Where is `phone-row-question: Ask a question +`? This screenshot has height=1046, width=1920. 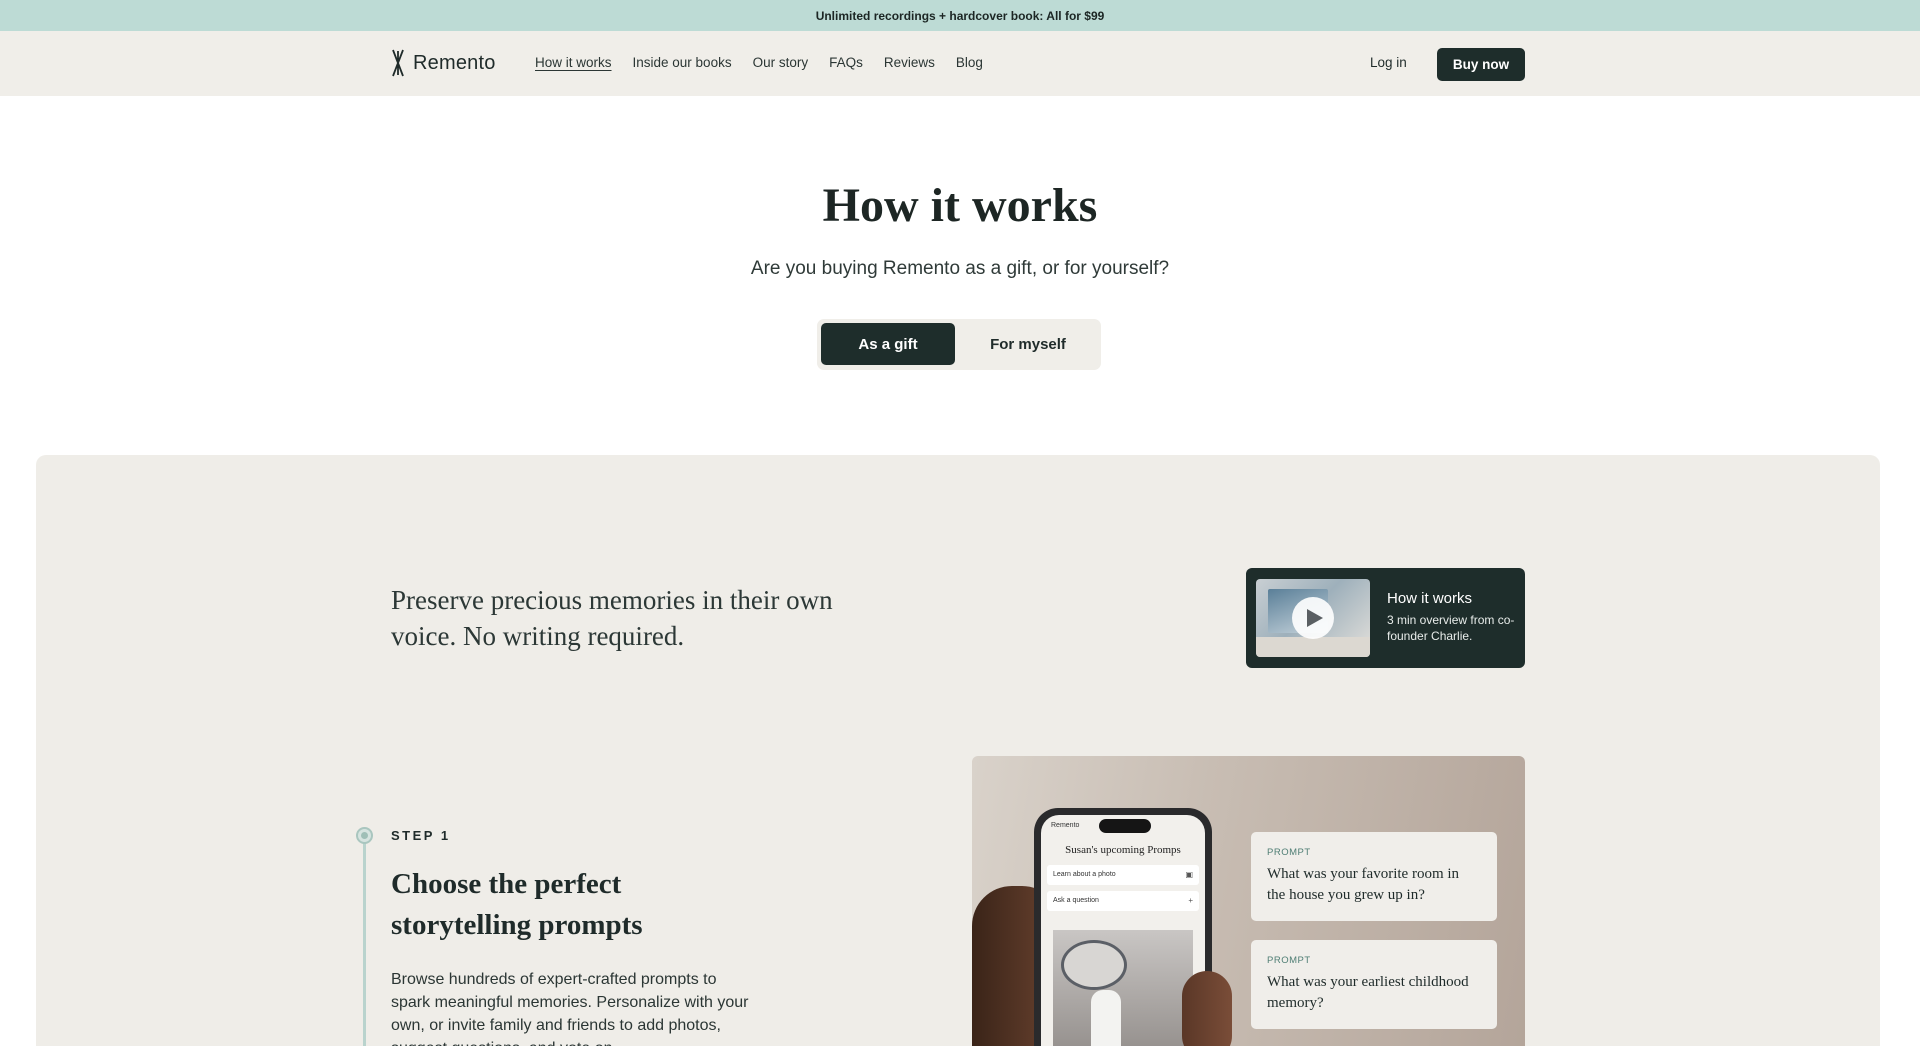
phone-row-question: Ask a question + is located at coordinates (1123, 901).